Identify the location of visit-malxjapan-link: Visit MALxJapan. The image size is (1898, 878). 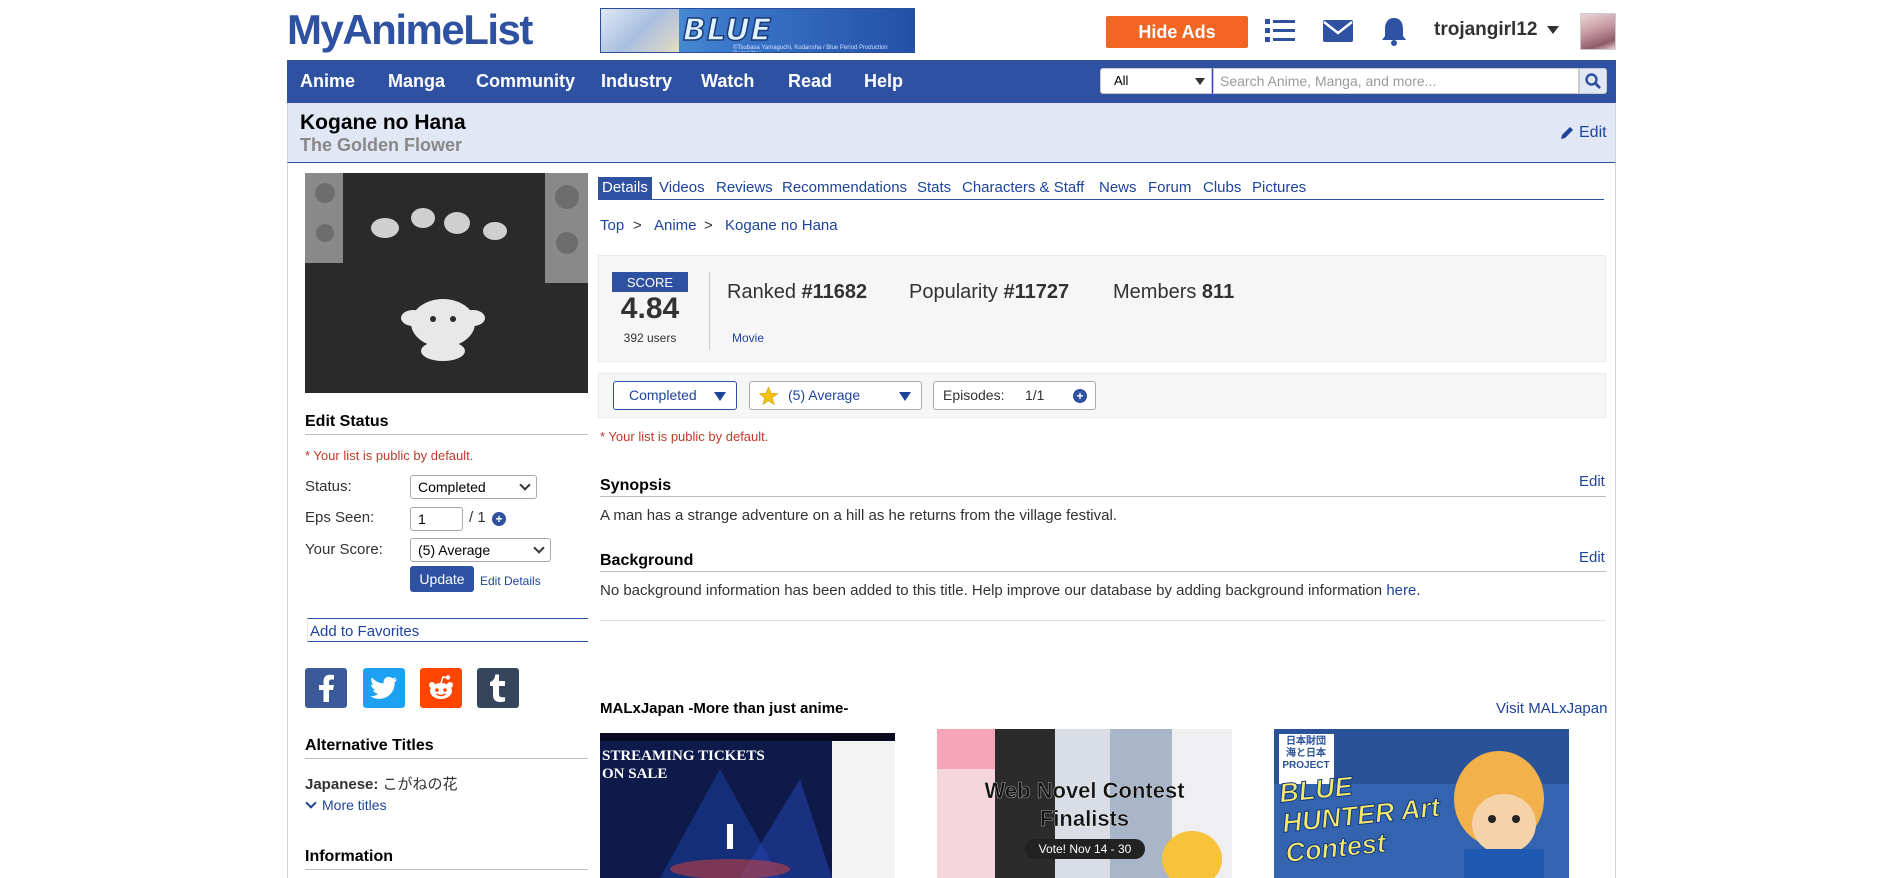
(1551, 708).